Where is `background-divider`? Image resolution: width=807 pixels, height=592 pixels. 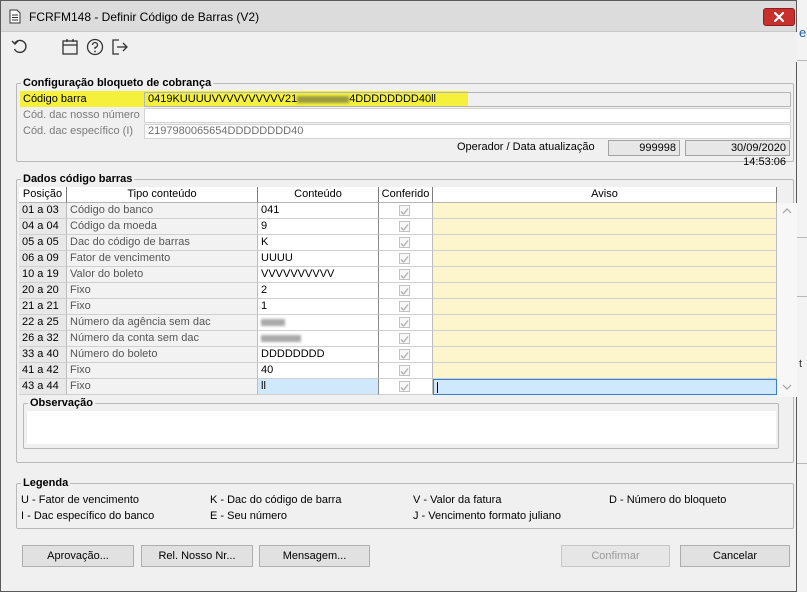
background-divider is located at coordinates (802, 463).